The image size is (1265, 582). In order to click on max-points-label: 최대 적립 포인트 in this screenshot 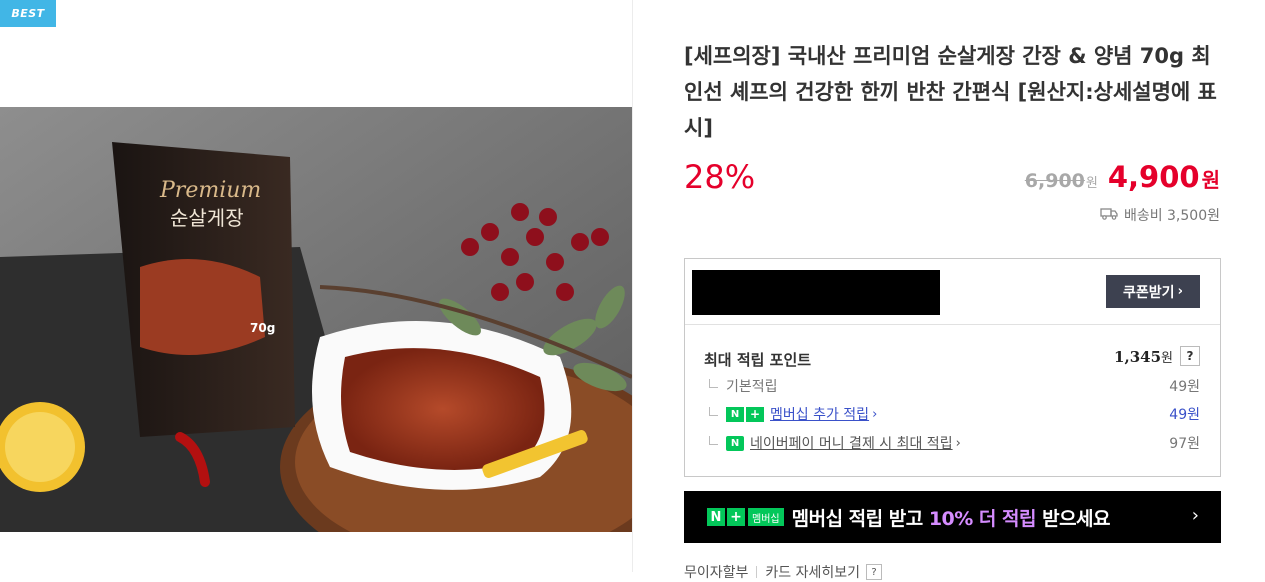, I will do `click(758, 360)`.